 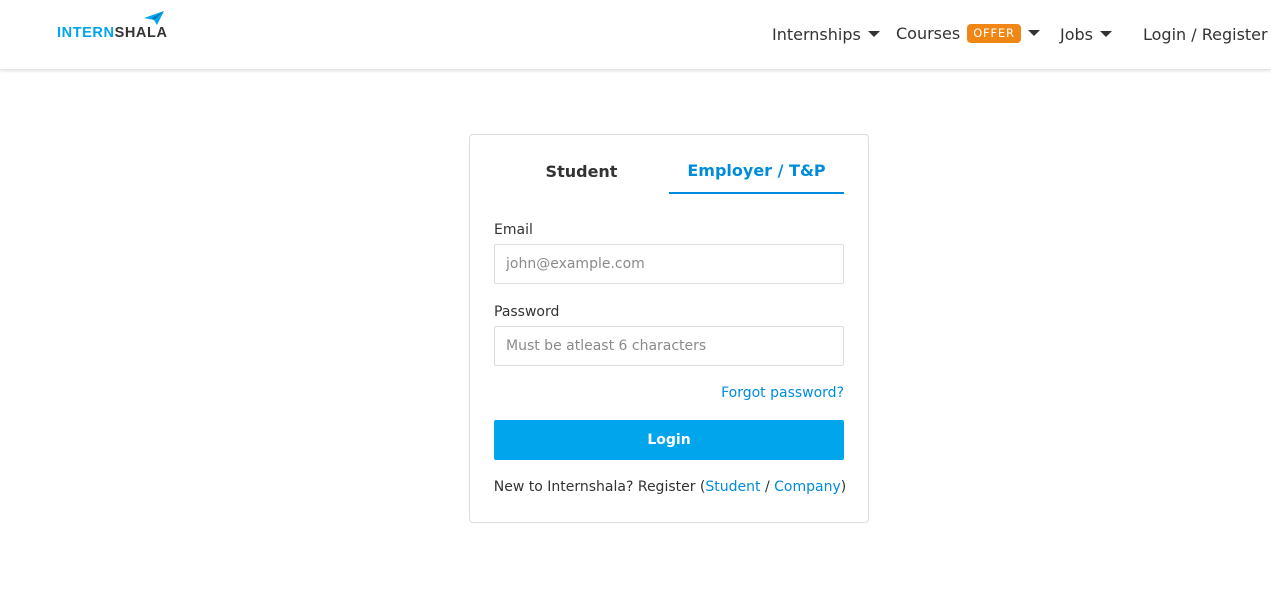 I want to click on internshala-logo: INTERNSHALA, so click(x=114, y=26).